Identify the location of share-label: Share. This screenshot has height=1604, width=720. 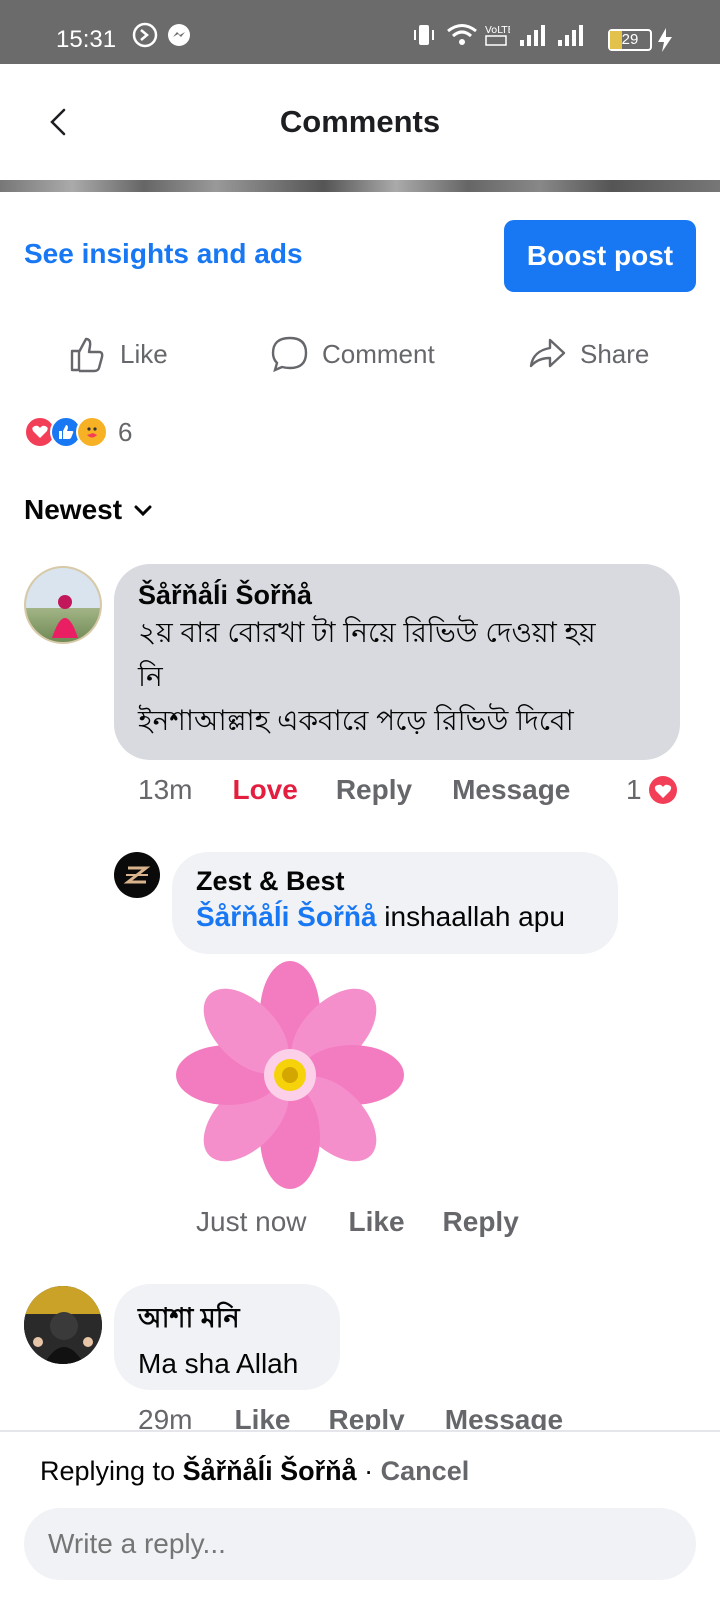
(615, 353).